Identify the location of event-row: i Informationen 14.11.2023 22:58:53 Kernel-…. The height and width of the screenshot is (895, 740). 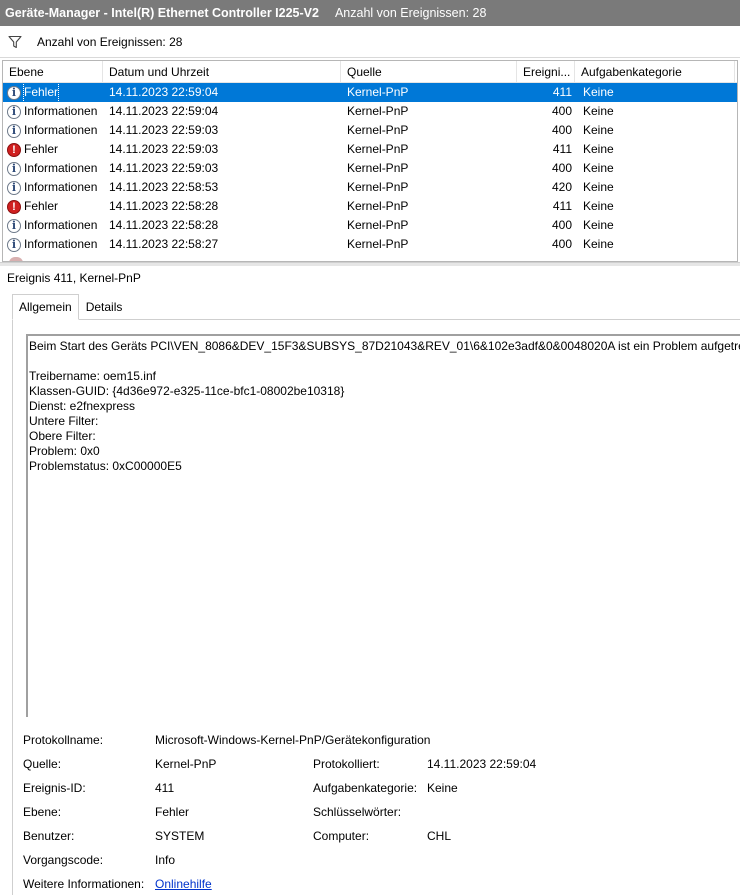
(370, 187).